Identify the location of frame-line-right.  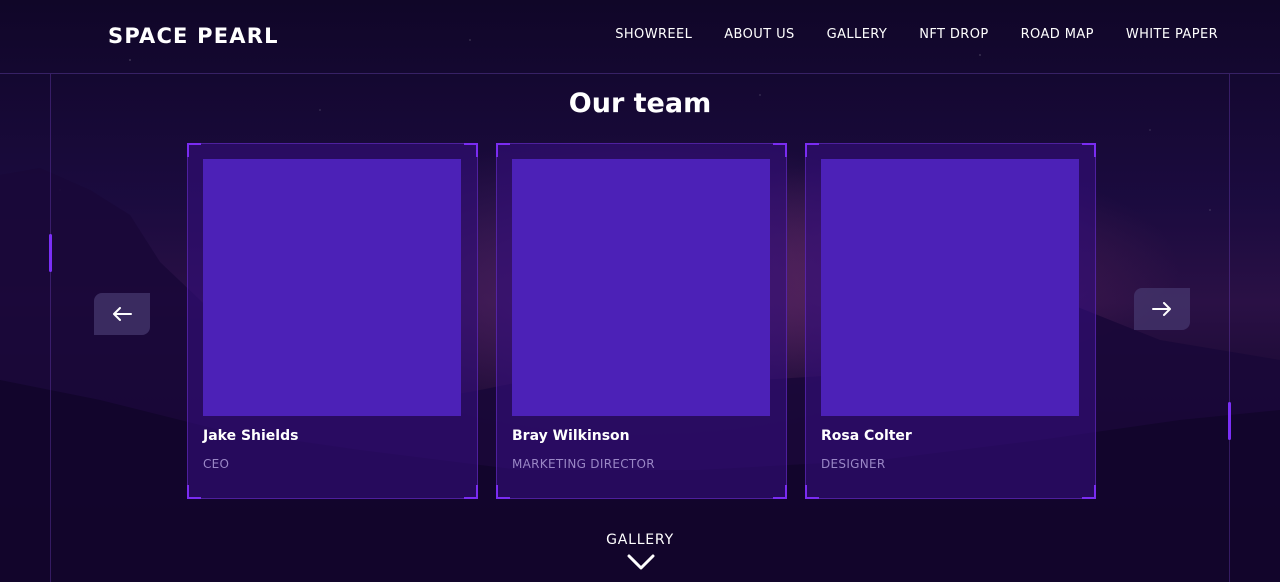
(1229, 328).